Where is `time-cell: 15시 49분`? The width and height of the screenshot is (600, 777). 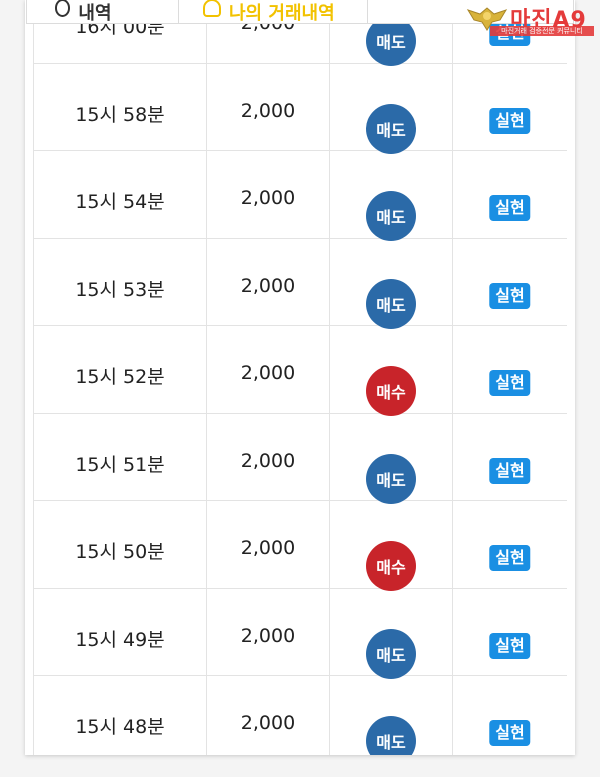
time-cell: 15시 49분 is located at coordinates (120, 631).